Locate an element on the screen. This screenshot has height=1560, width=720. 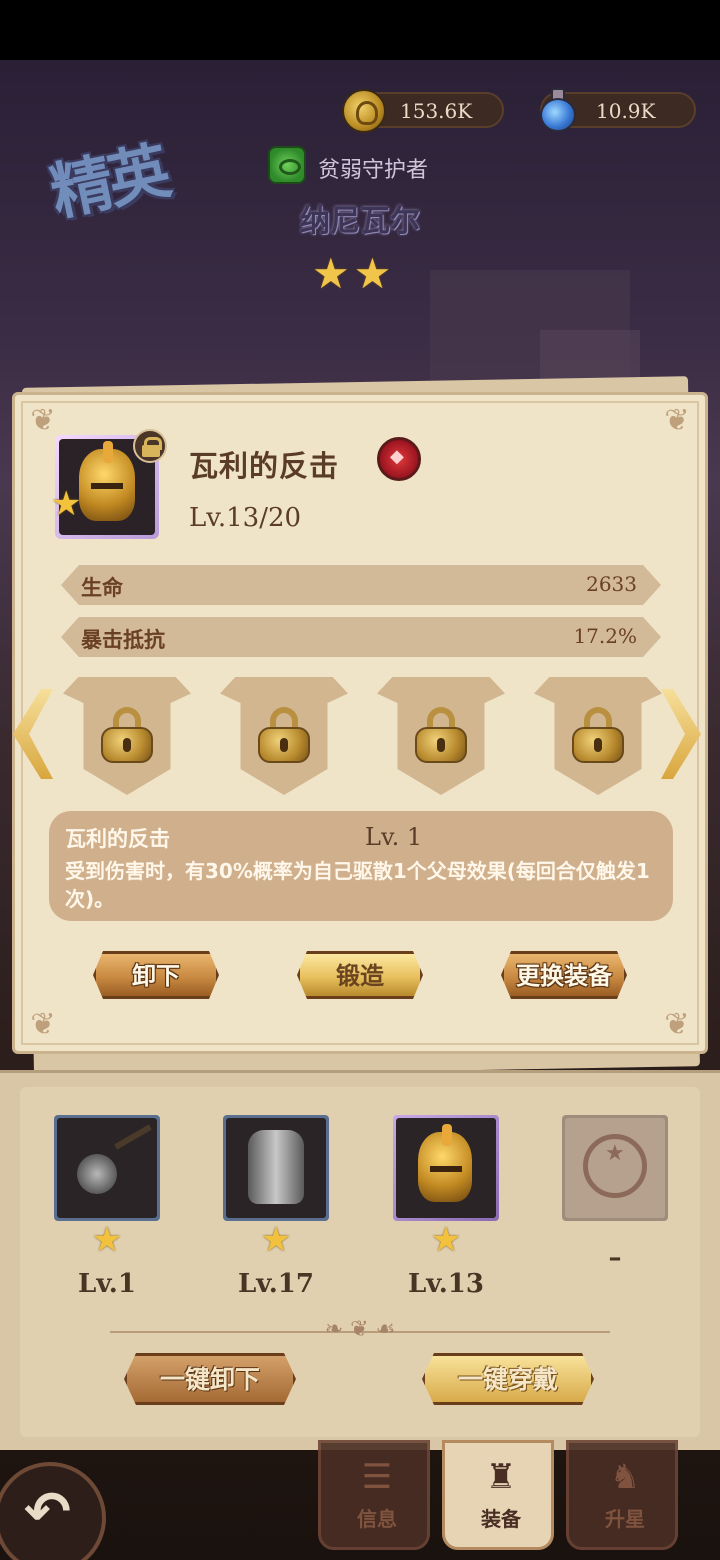
tab-label: 装备 is located at coordinates (501, 1519).